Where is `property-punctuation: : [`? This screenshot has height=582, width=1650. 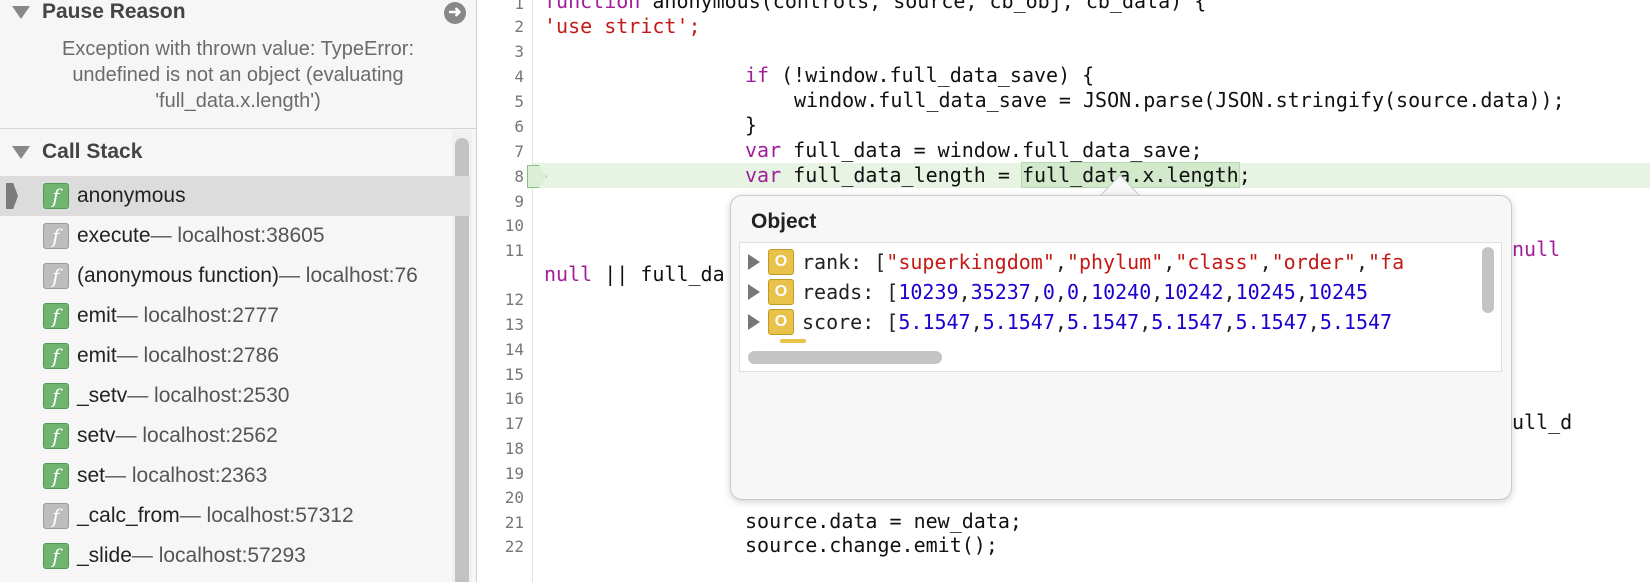
property-punctuation: : [ is located at coordinates (880, 292).